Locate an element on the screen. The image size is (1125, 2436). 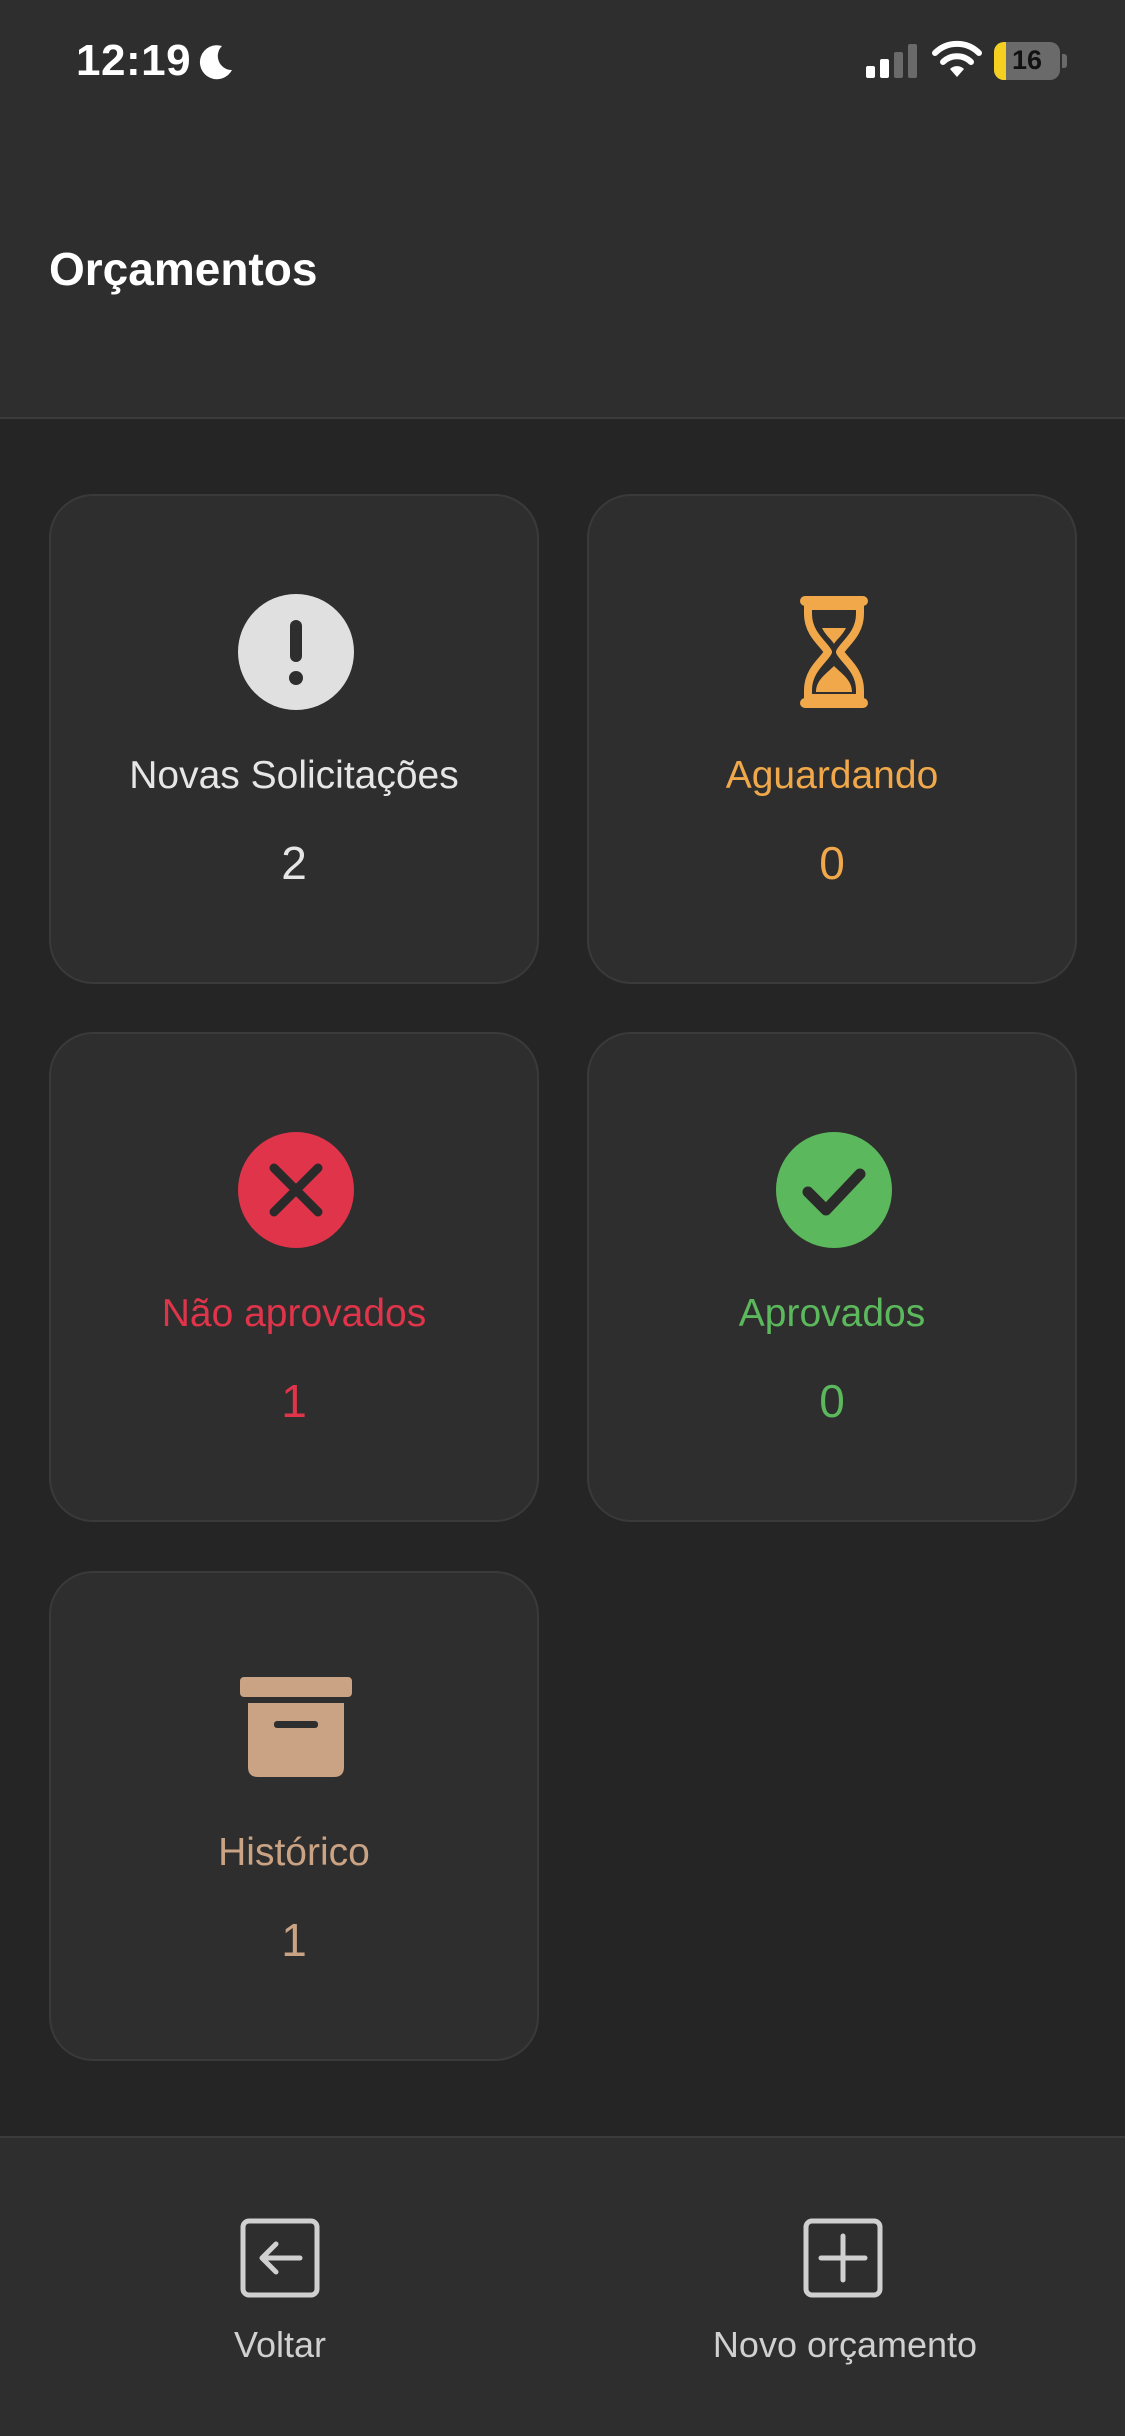
status-time: 12:19 is located at coordinates (134, 60).